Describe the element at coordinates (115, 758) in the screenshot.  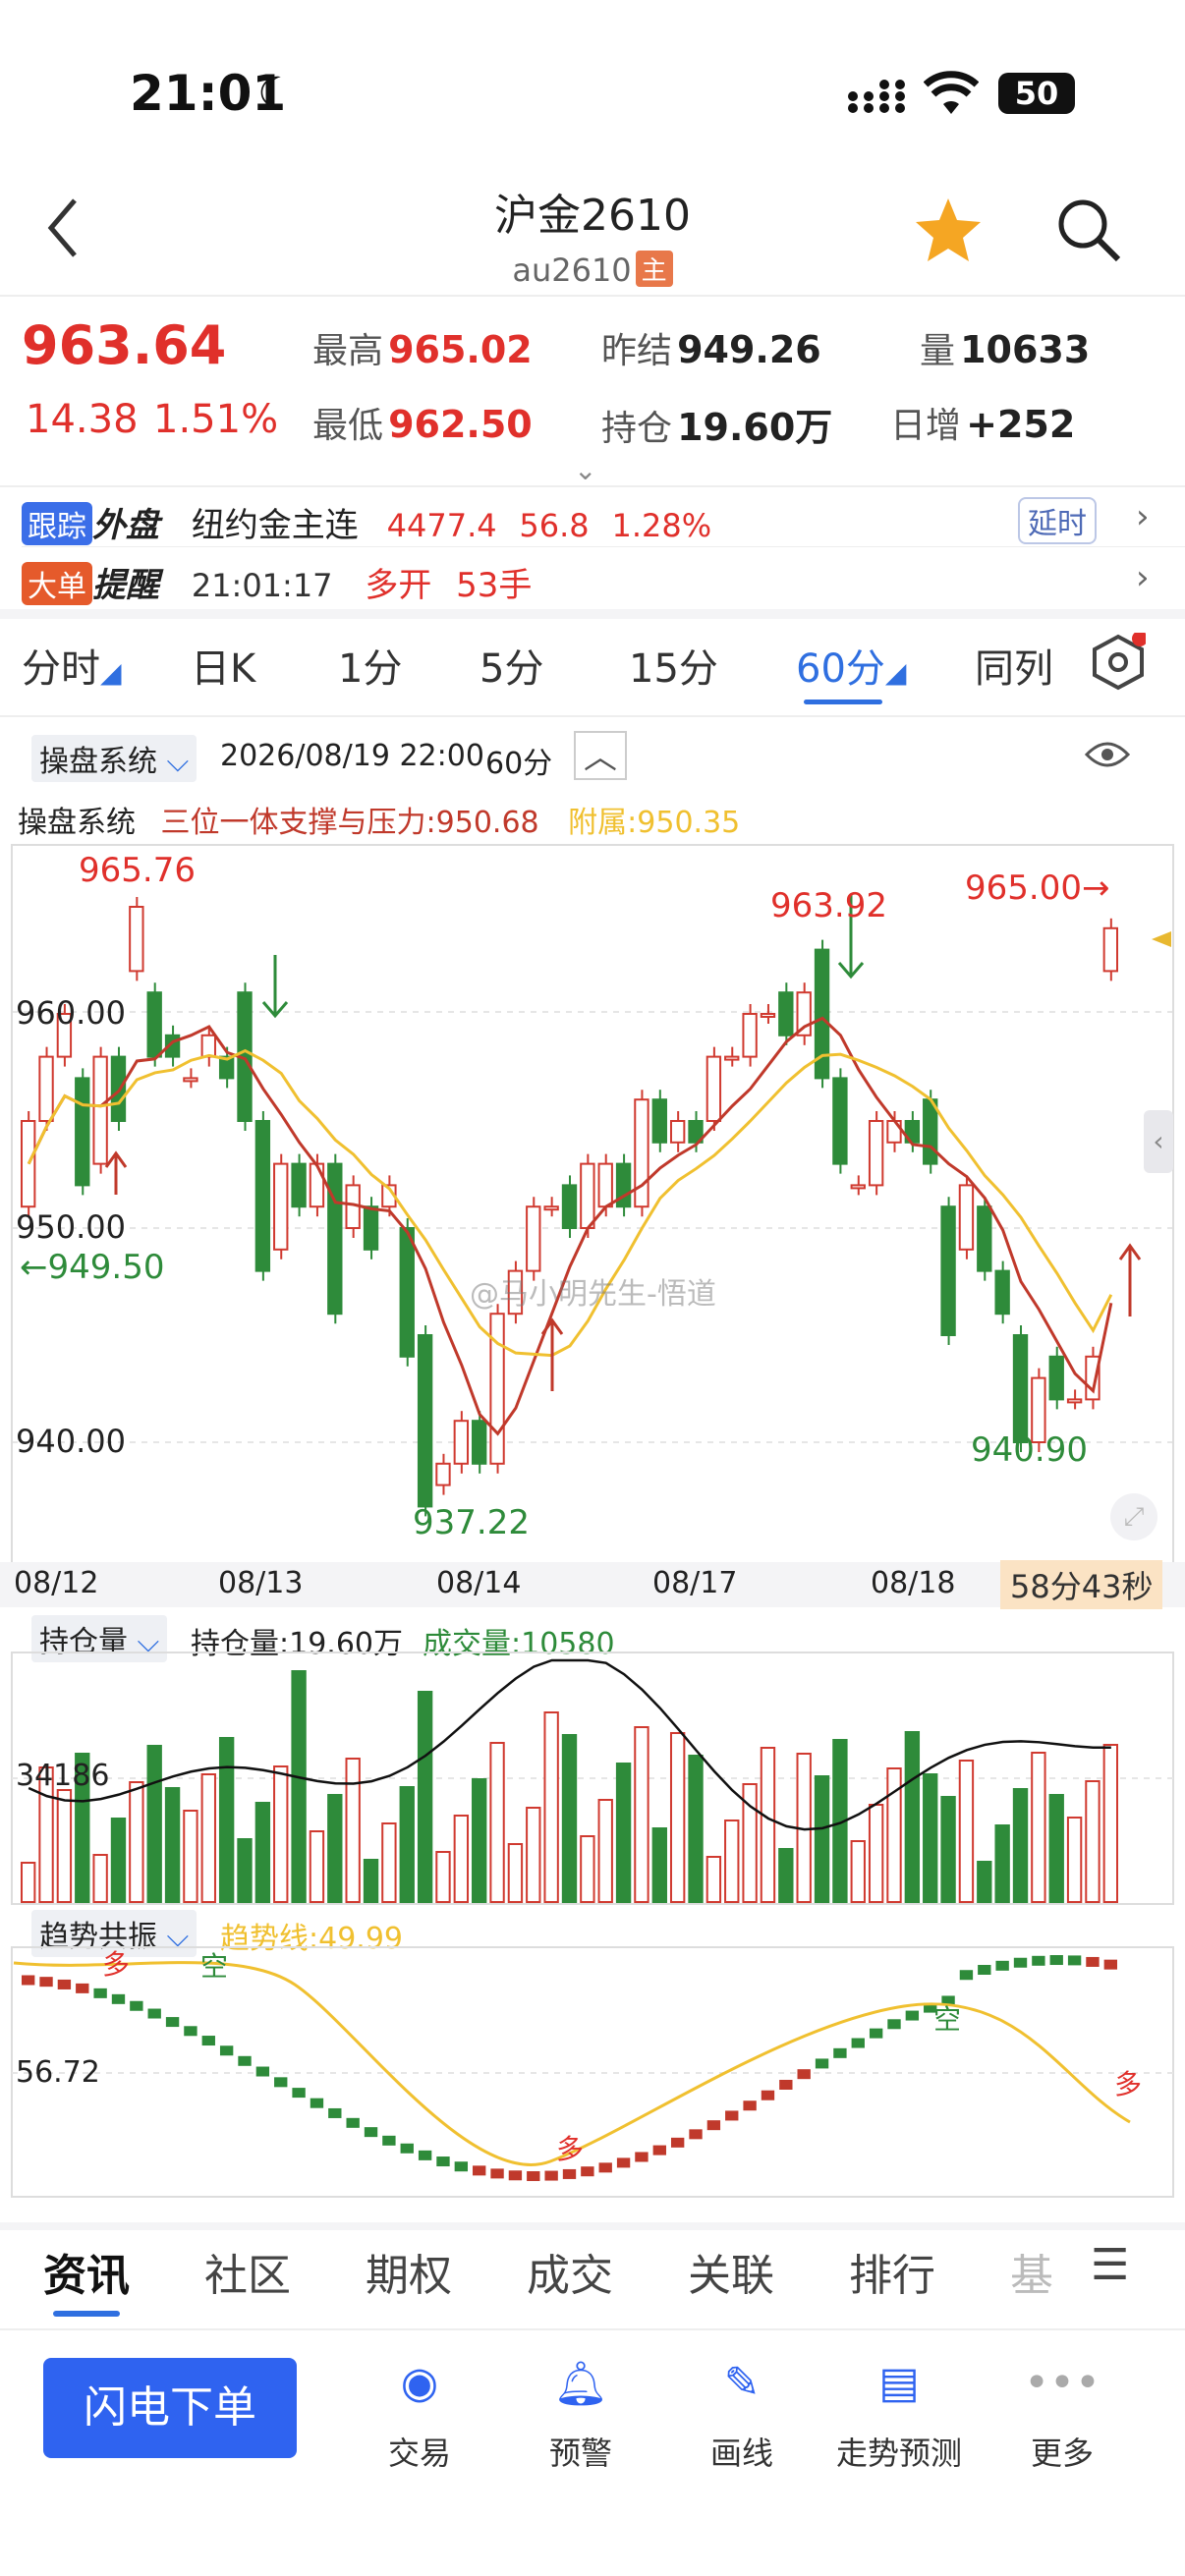
I see `system-select: 操盘系统 ⌵` at that location.